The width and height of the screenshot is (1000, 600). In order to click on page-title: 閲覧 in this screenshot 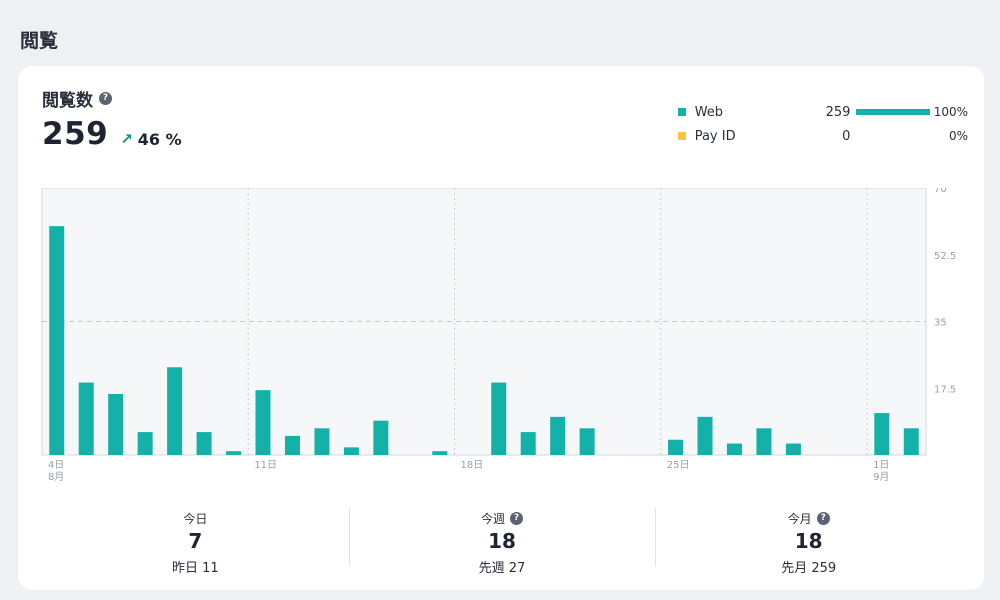, I will do `click(39, 41)`.